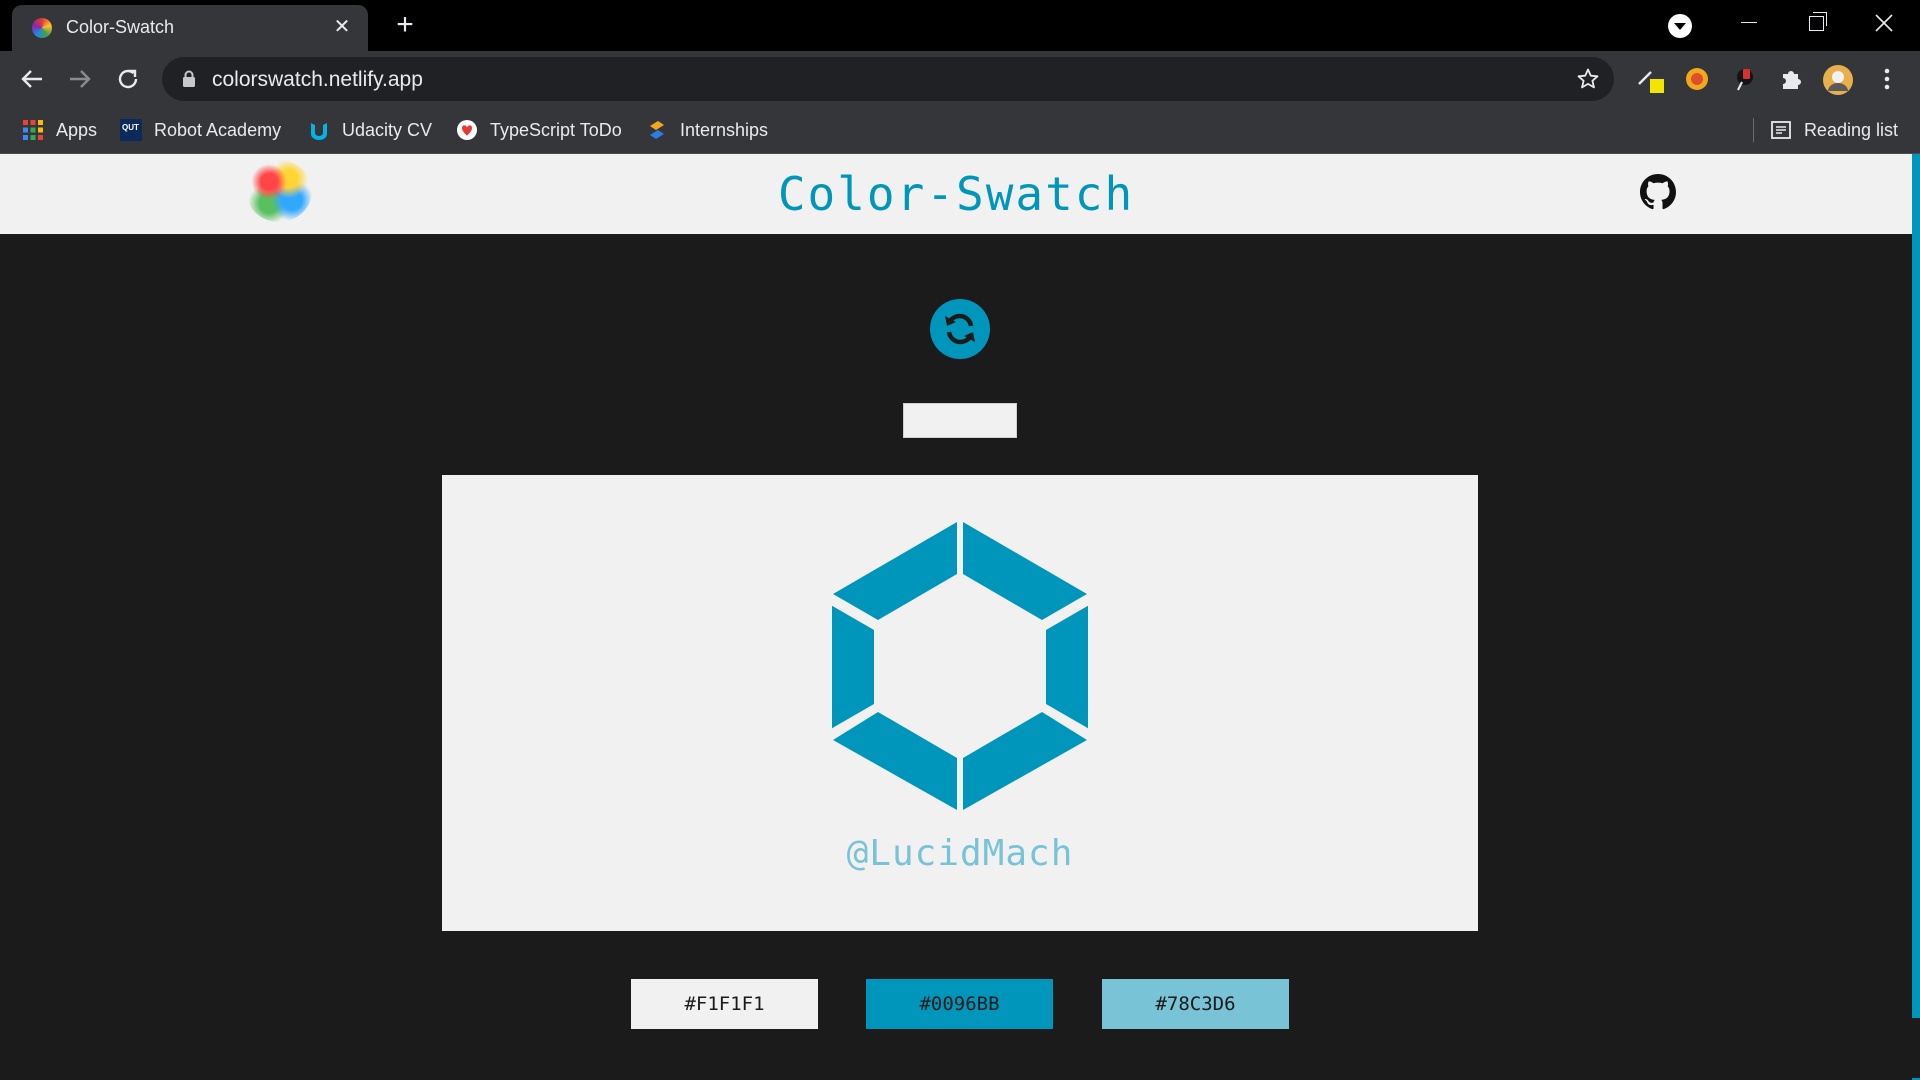 Image resolution: width=1920 pixels, height=1080 pixels. What do you see at coordinates (467, 130) in the screenshot?
I see `todo-icon` at bounding box center [467, 130].